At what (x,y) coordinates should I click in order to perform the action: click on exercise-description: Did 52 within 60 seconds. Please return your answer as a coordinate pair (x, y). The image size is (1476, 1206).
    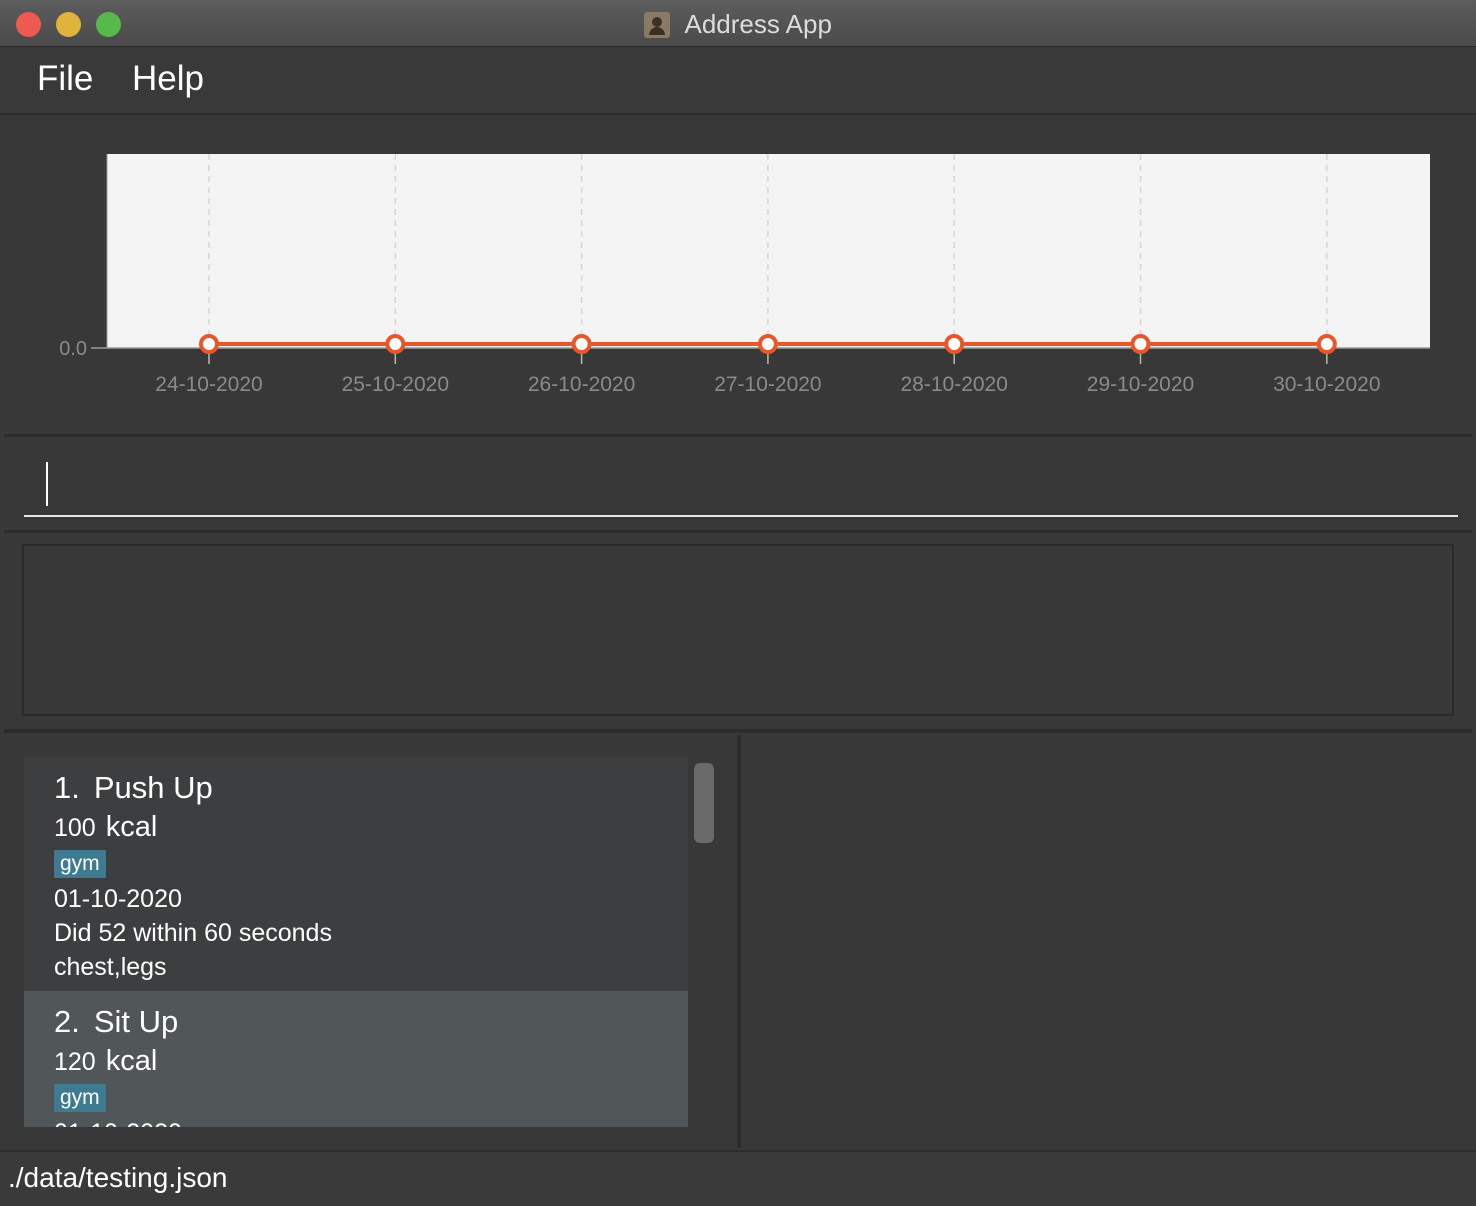
    Looking at the image, I should click on (193, 933).